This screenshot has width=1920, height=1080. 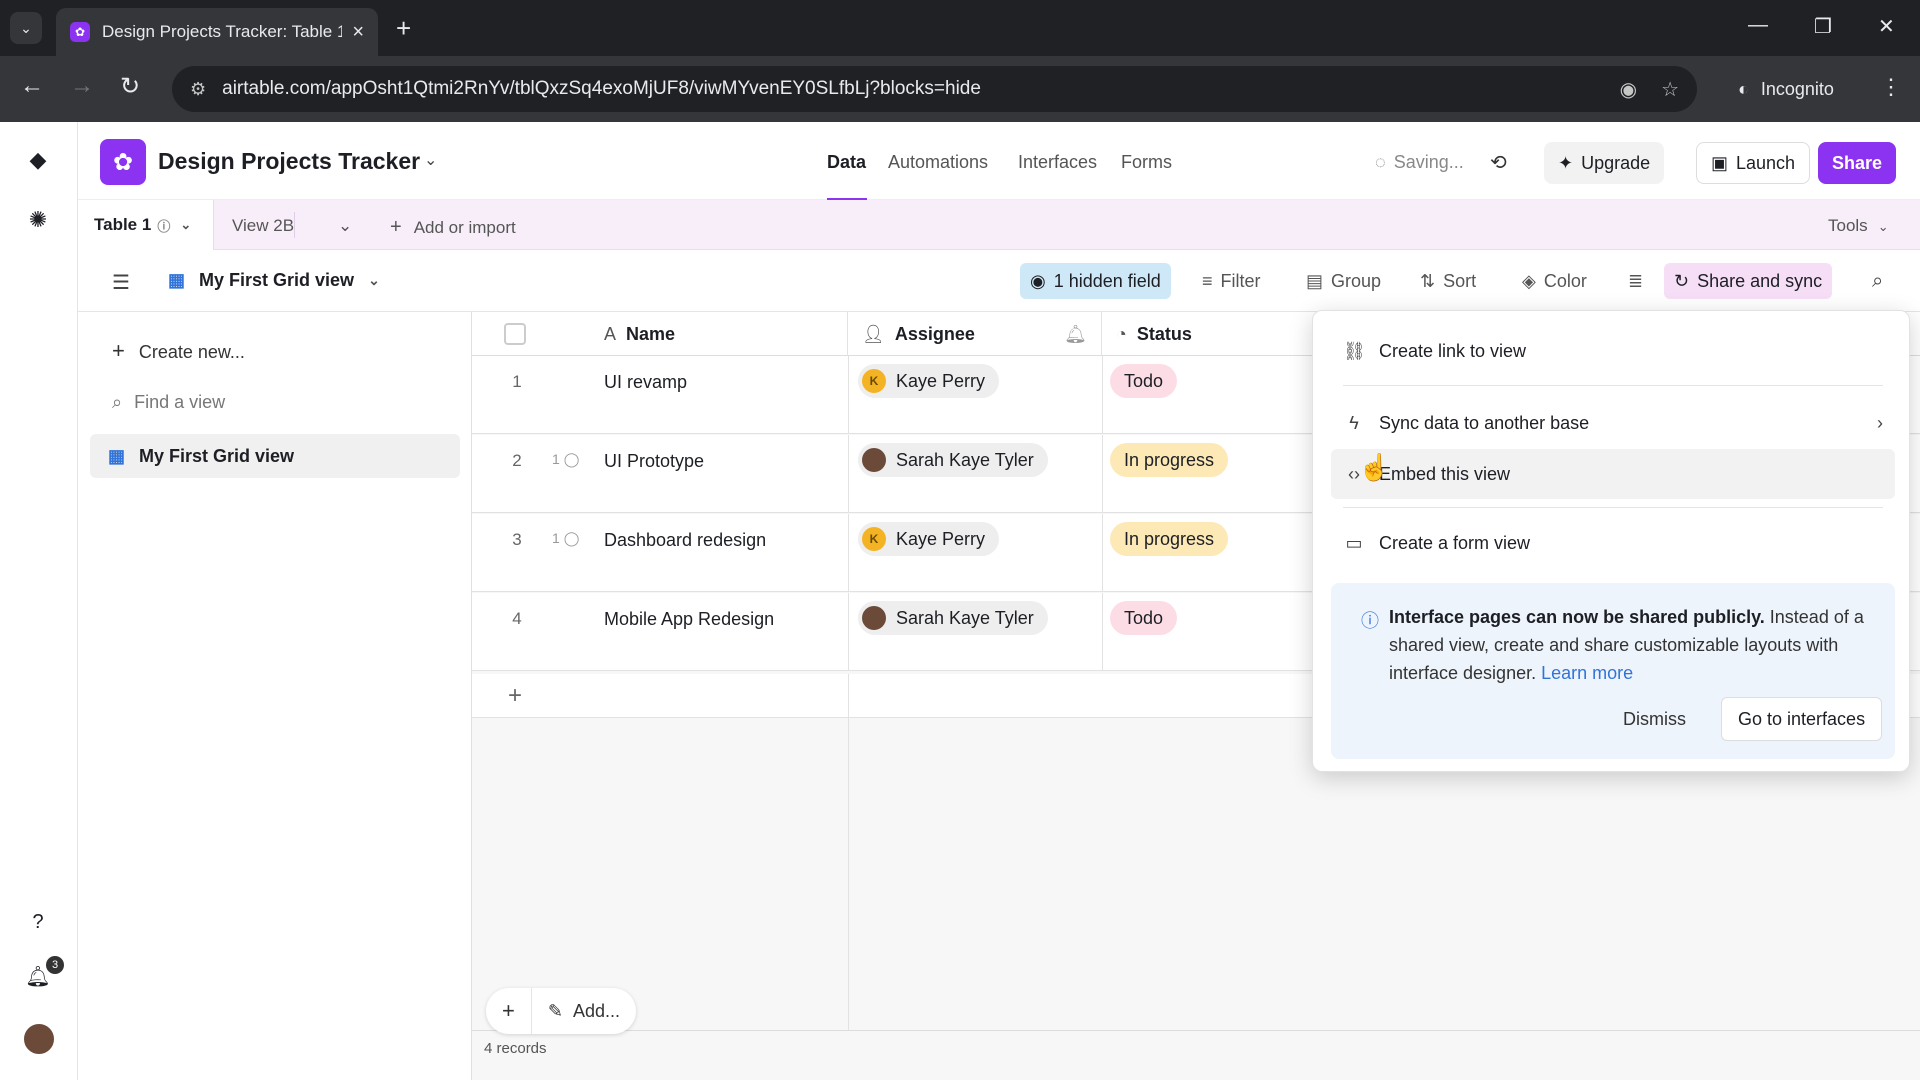 What do you see at coordinates (846, 162) in the screenshot?
I see `nav-tab-data: Data` at bounding box center [846, 162].